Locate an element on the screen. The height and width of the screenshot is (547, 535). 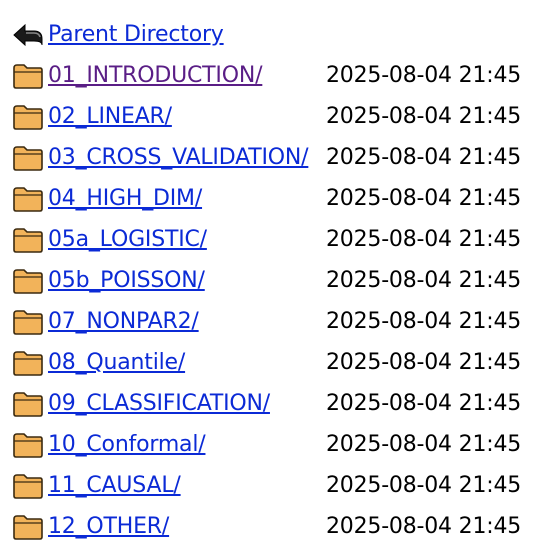
directory-entry-row: 05b_POISSON/ 2025-08-04 21:45 is located at coordinates (273, 280).